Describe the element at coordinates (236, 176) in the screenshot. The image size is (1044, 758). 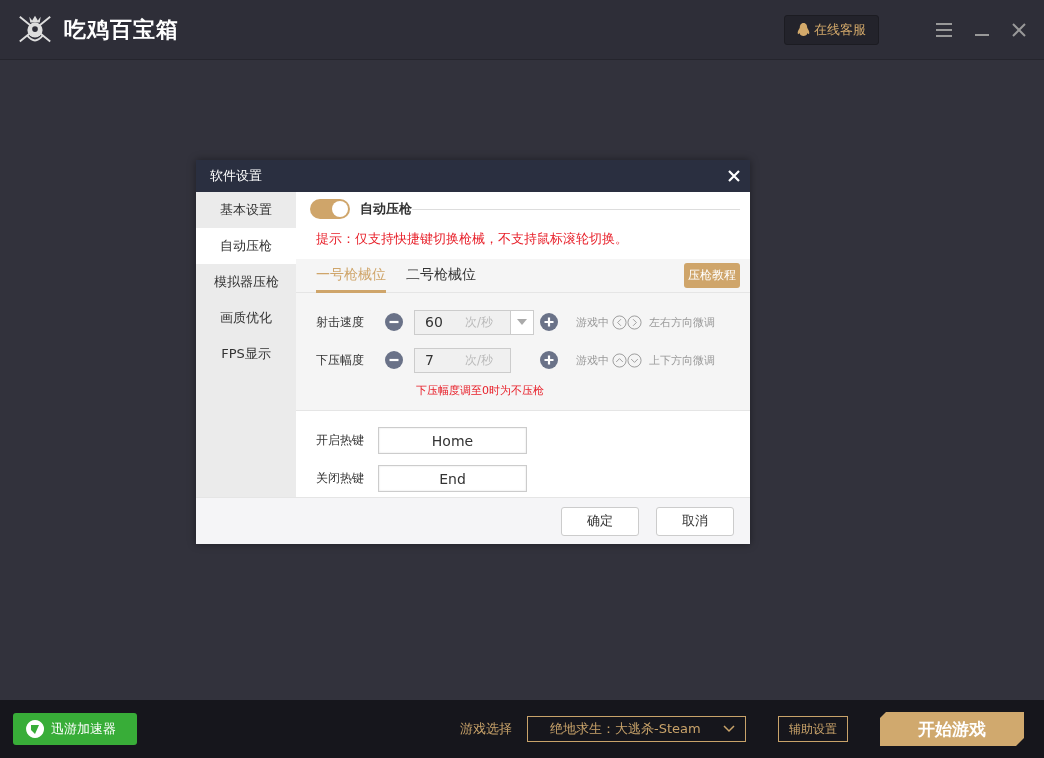
I see `dialog-title: 软件设置` at that location.